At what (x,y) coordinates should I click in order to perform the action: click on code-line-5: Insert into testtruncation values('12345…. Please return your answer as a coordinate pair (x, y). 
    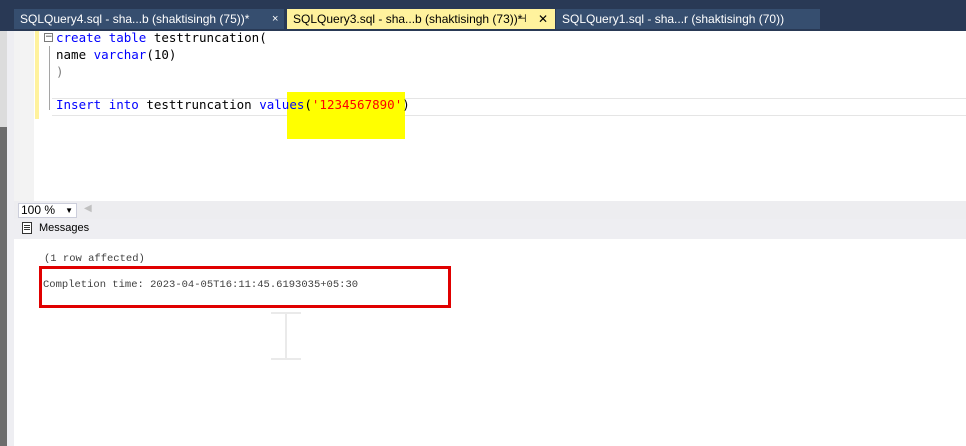
    Looking at the image, I should click on (233, 104).